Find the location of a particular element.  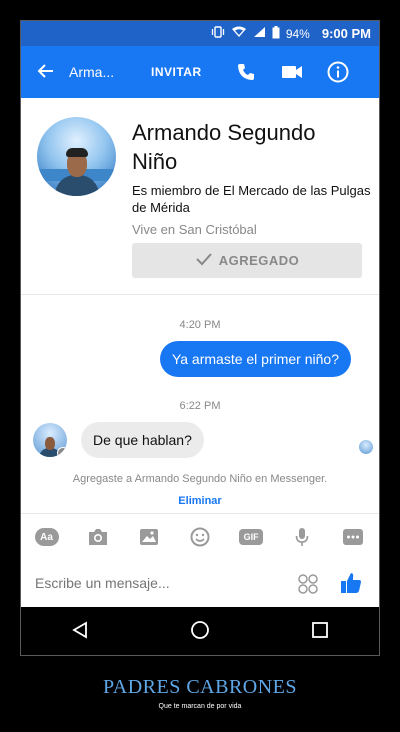

avatar is located at coordinates (76, 156).